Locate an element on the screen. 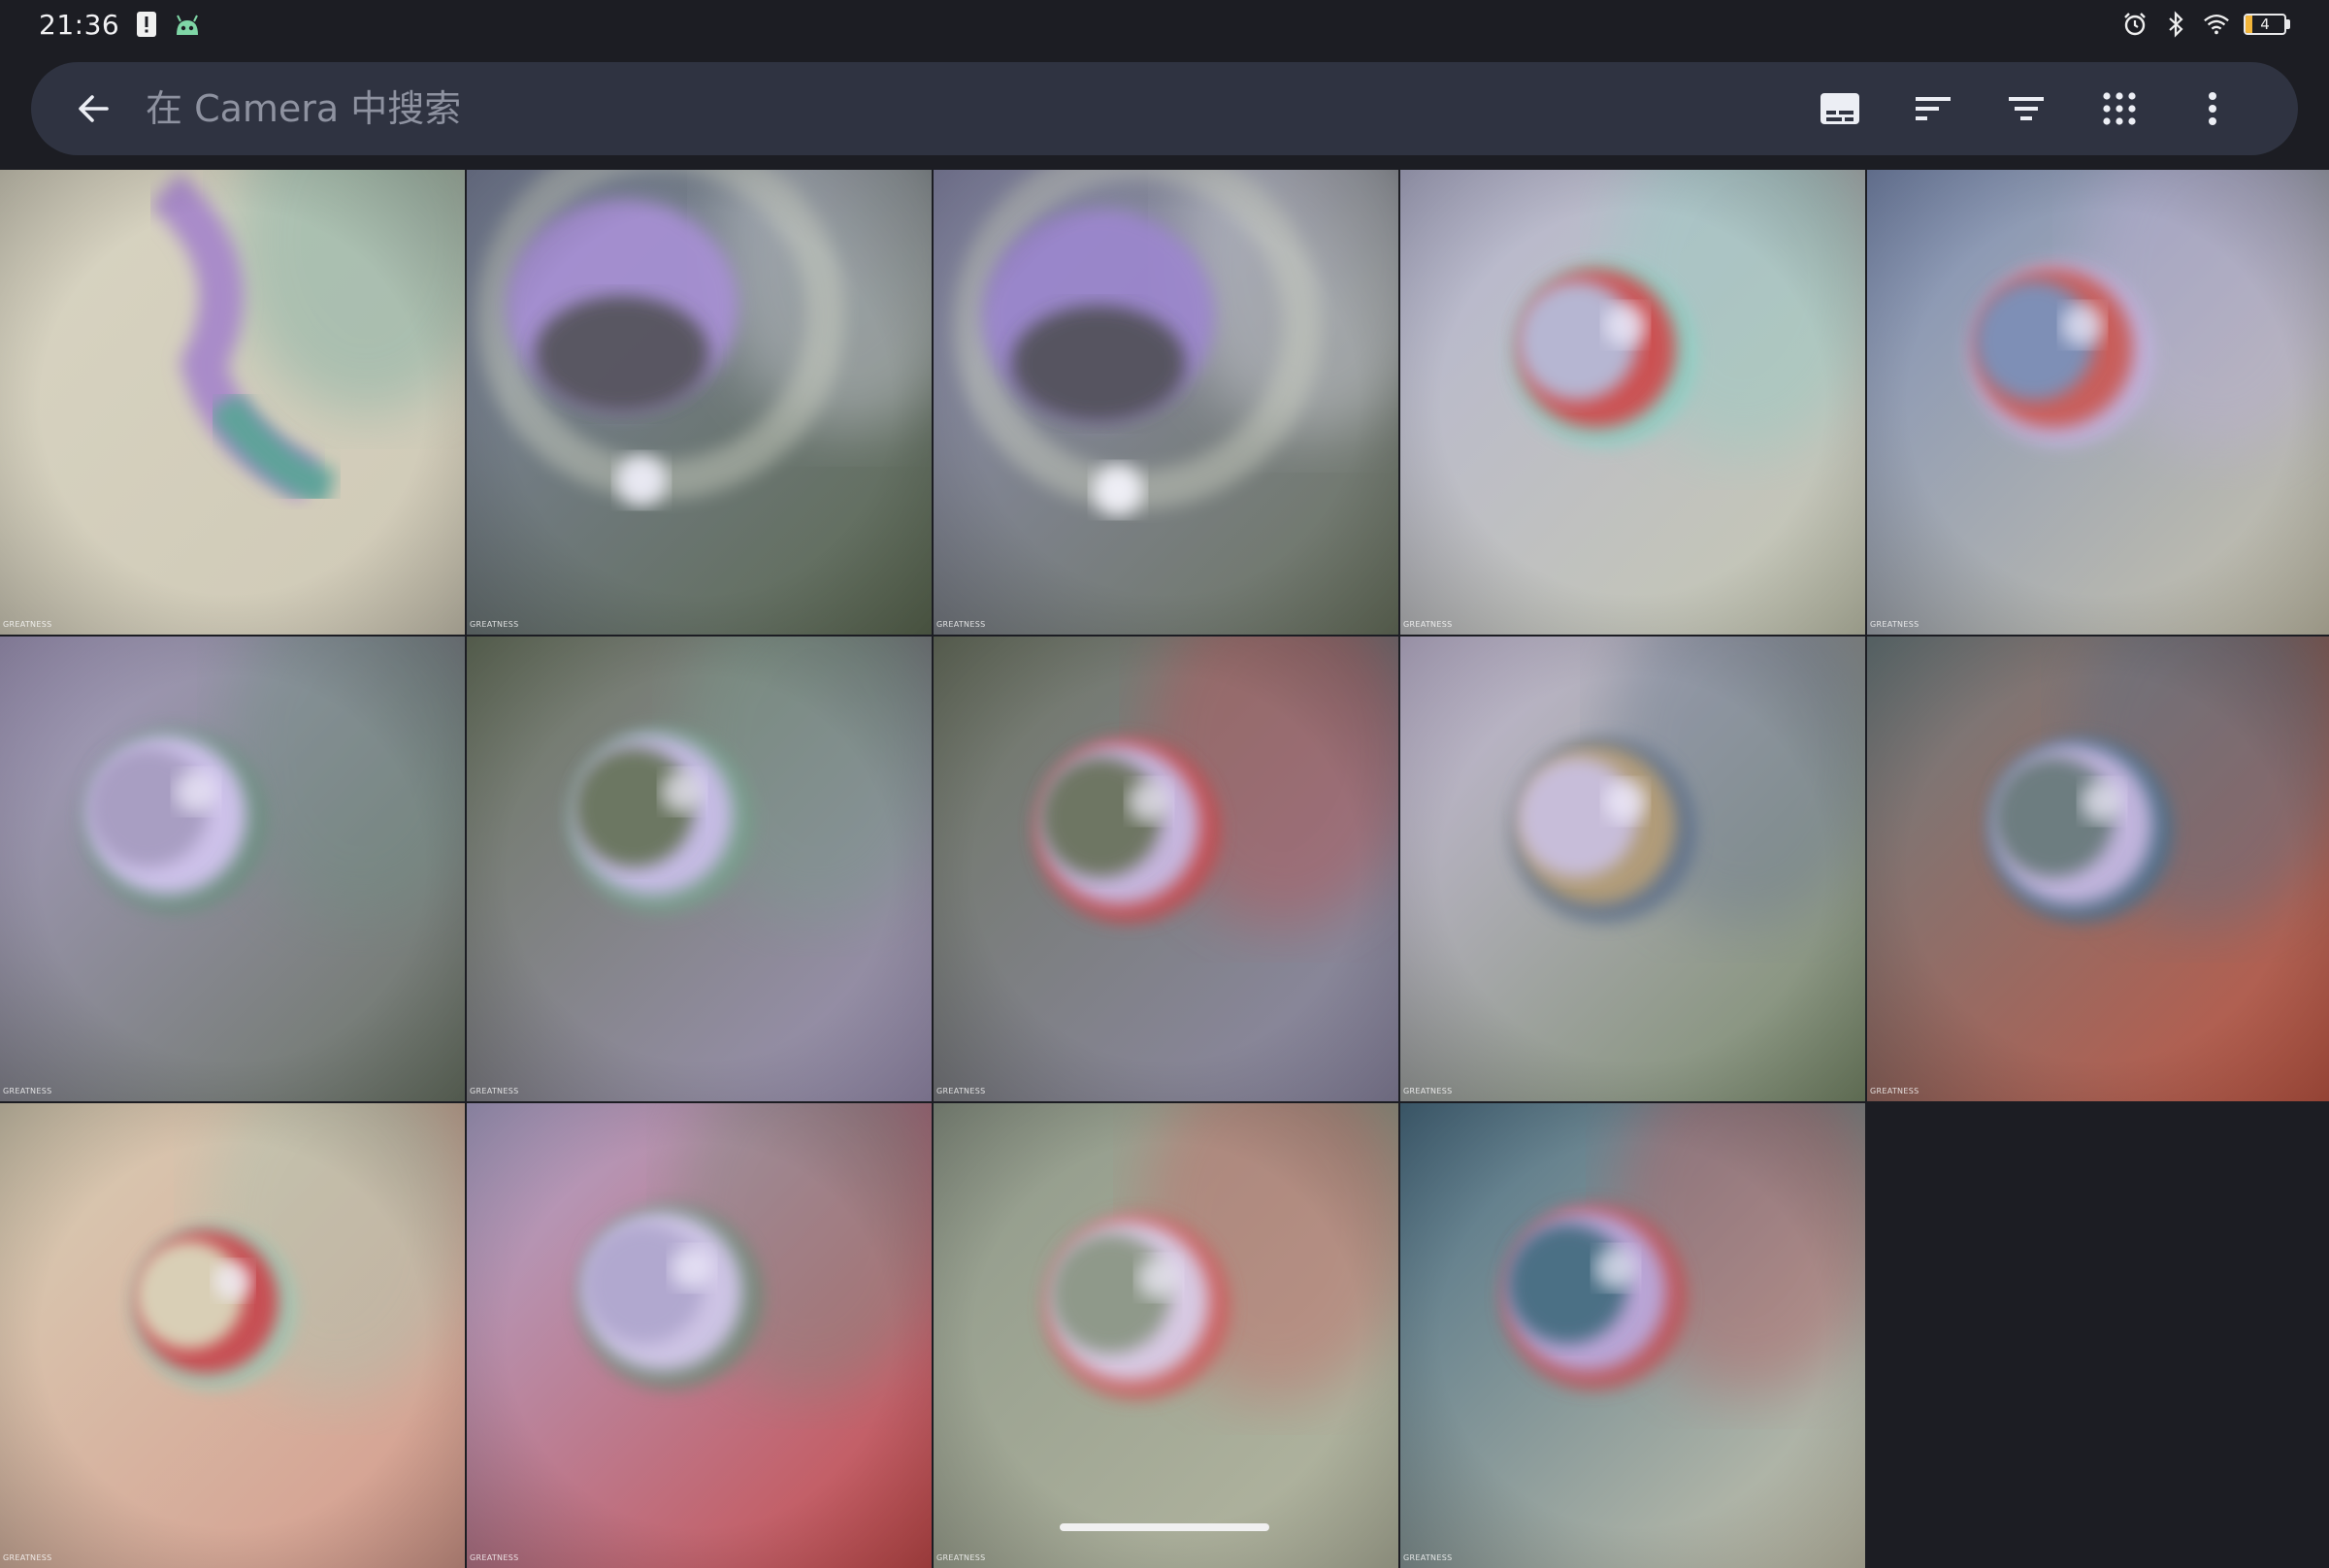 This screenshot has height=1568, width=2329. filter-icon is located at coordinates (2027, 108).